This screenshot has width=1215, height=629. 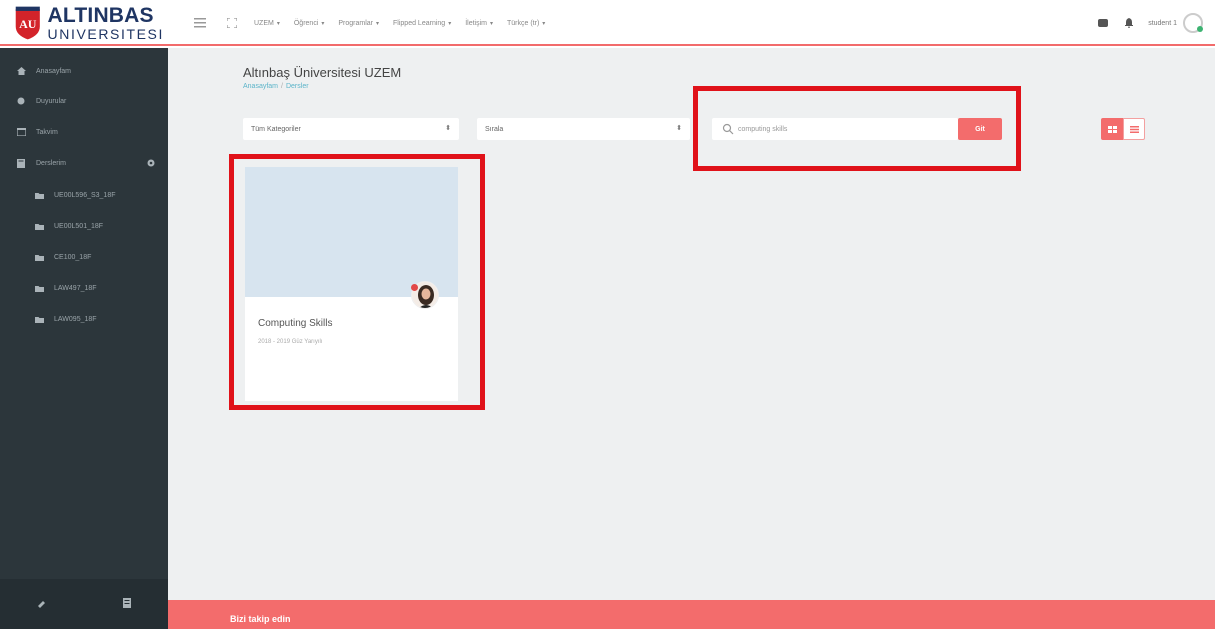 I want to click on sidebar-course-4: LAW497_18F, so click(x=84, y=288).